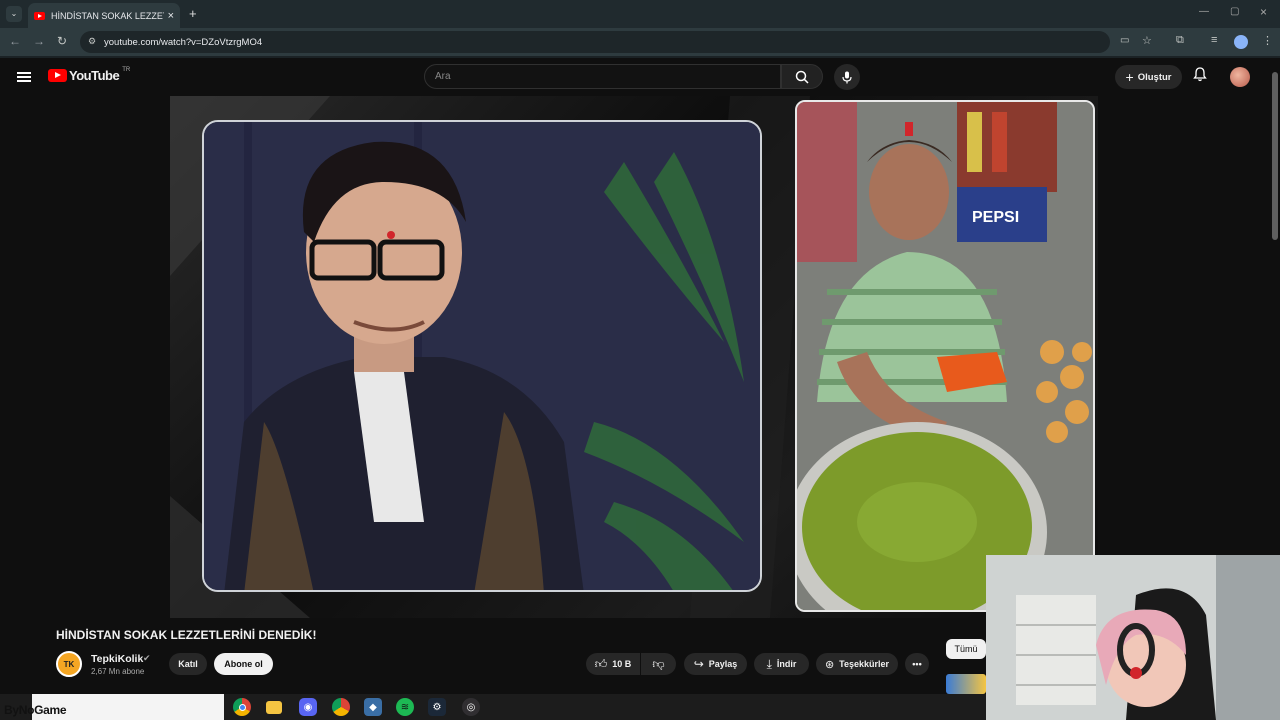 This screenshot has height=720, width=1280. What do you see at coordinates (24, 77) in the screenshot?
I see `hamburger-menu-icon` at bounding box center [24, 77].